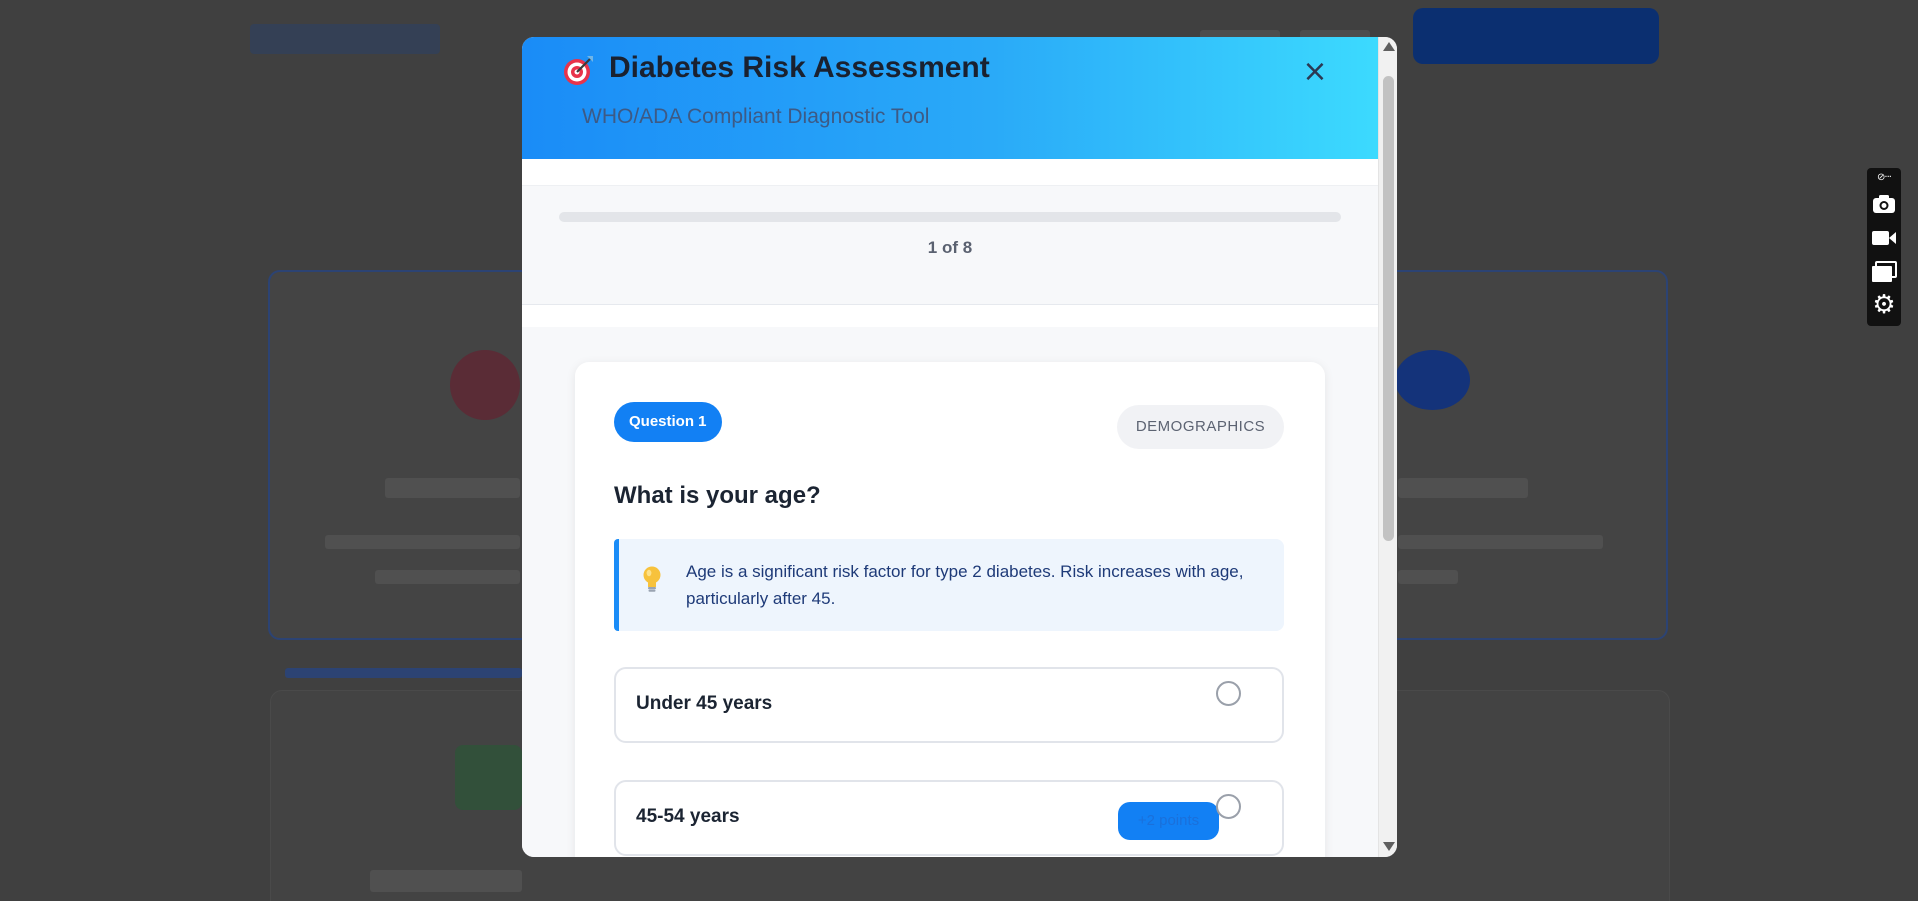 The height and width of the screenshot is (901, 1918). I want to click on modal-scrollbar, so click(1387, 447).